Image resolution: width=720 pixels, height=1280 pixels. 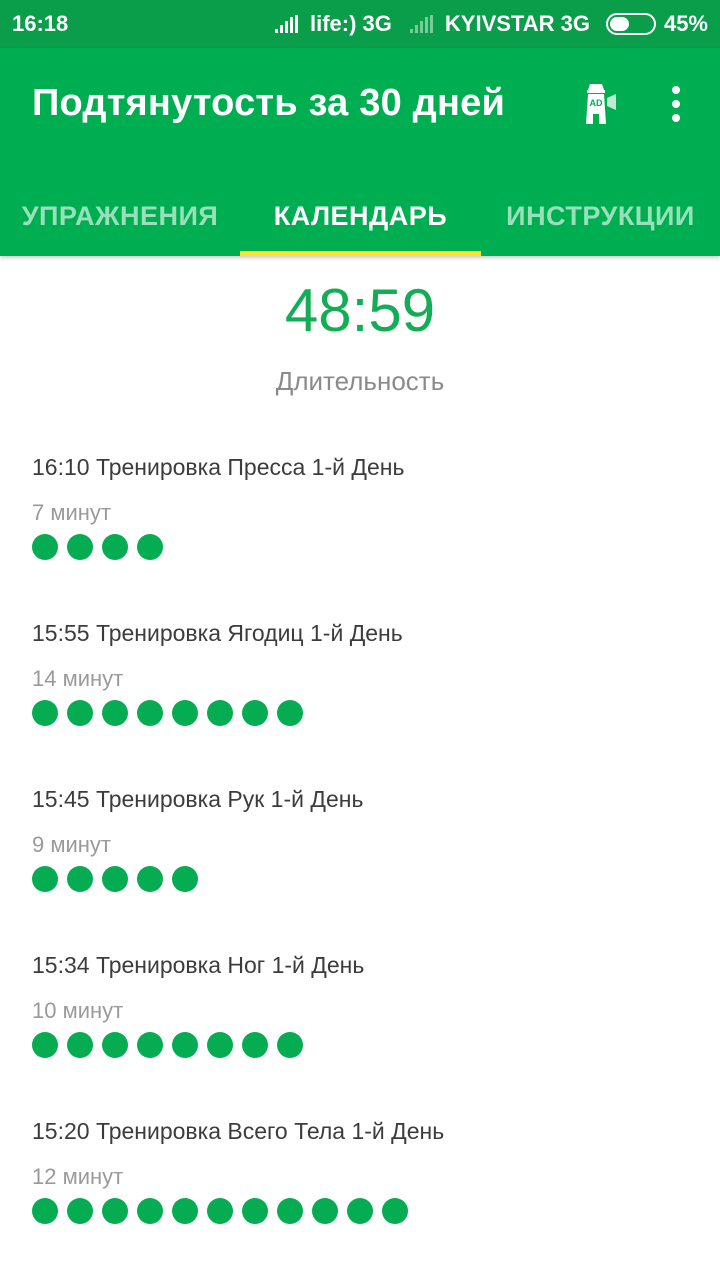 What do you see at coordinates (360, 310) in the screenshot?
I see `total-duration-value: 48:59` at bounding box center [360, 310].